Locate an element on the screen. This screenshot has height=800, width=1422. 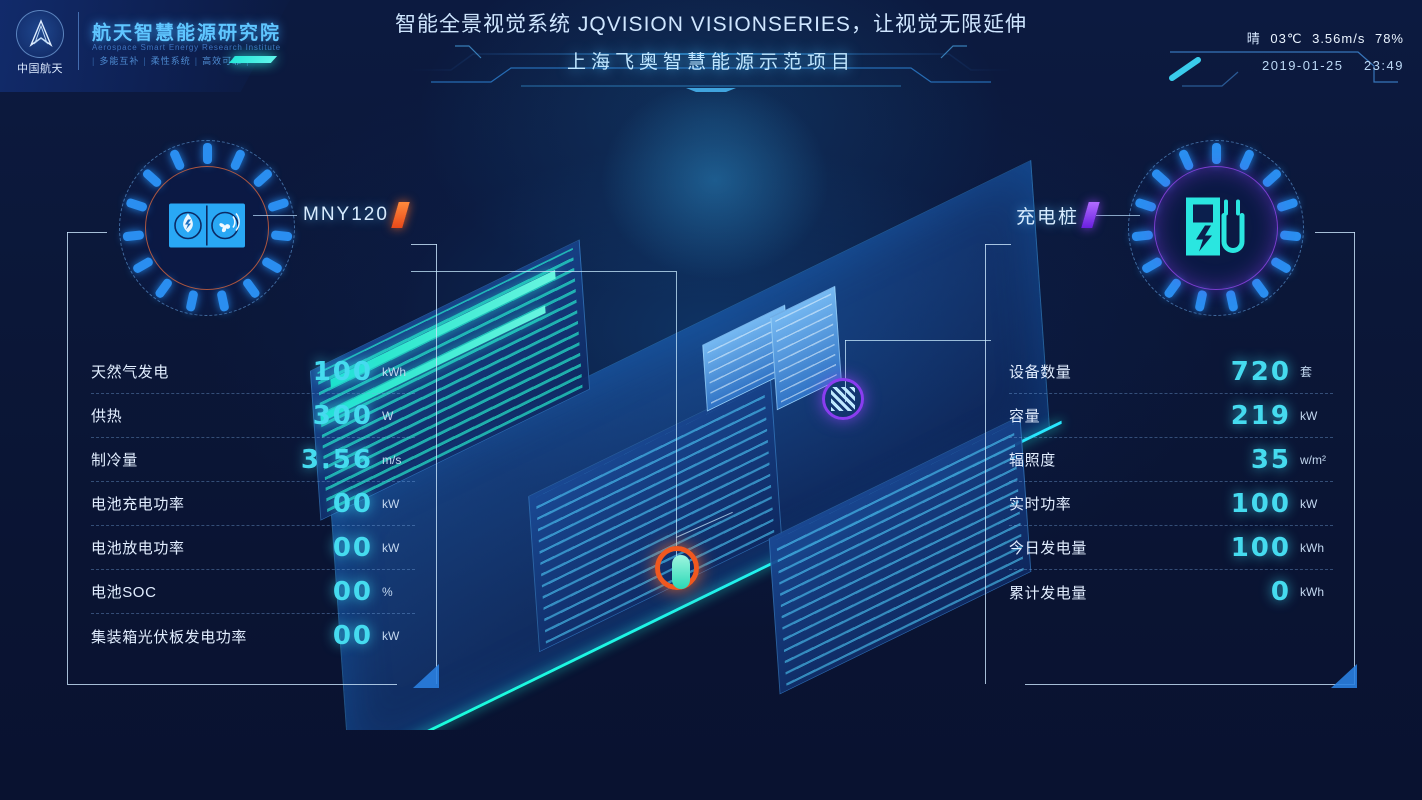
metric-row: 电池充电功率 00 kW is located at coordinates (253, 504).